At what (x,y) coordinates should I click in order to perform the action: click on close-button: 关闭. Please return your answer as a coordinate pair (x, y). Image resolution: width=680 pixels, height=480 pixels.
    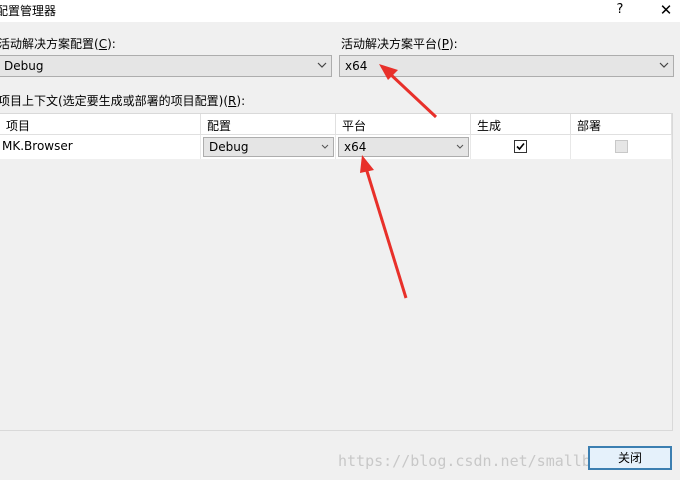
    Looking at the image, I should click on (630, 458).